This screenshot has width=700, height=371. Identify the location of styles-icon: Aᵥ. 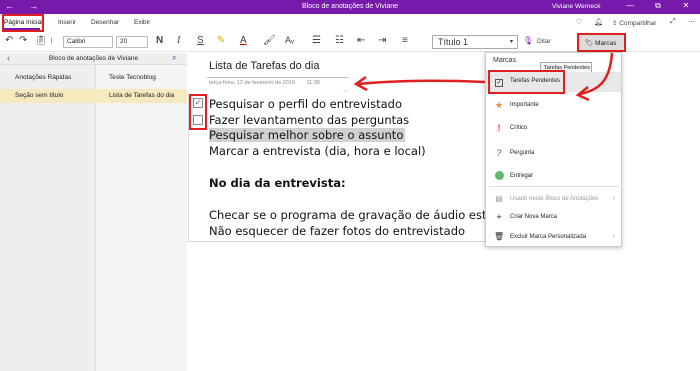
(289, 40).